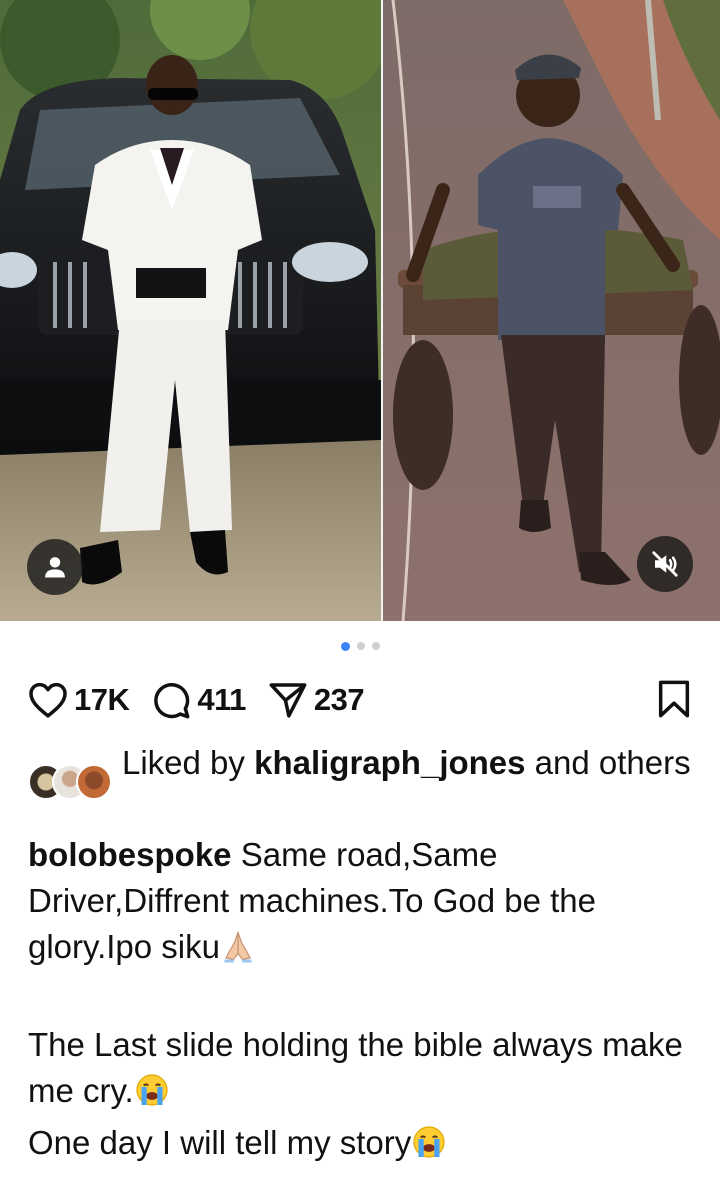 The image size is (720, 1204). I want to click on mute-toggle-button, so click(665, 564).